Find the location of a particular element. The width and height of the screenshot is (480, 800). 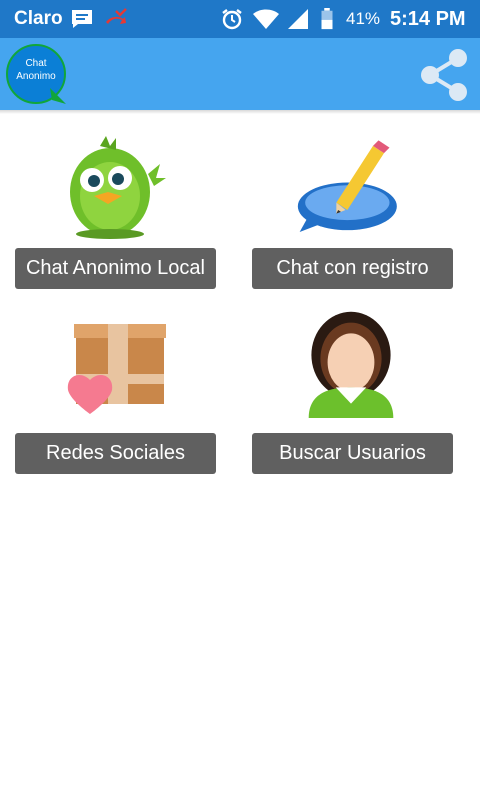

app-logo: Chat Anonimo is located at coordinates (36, 74).